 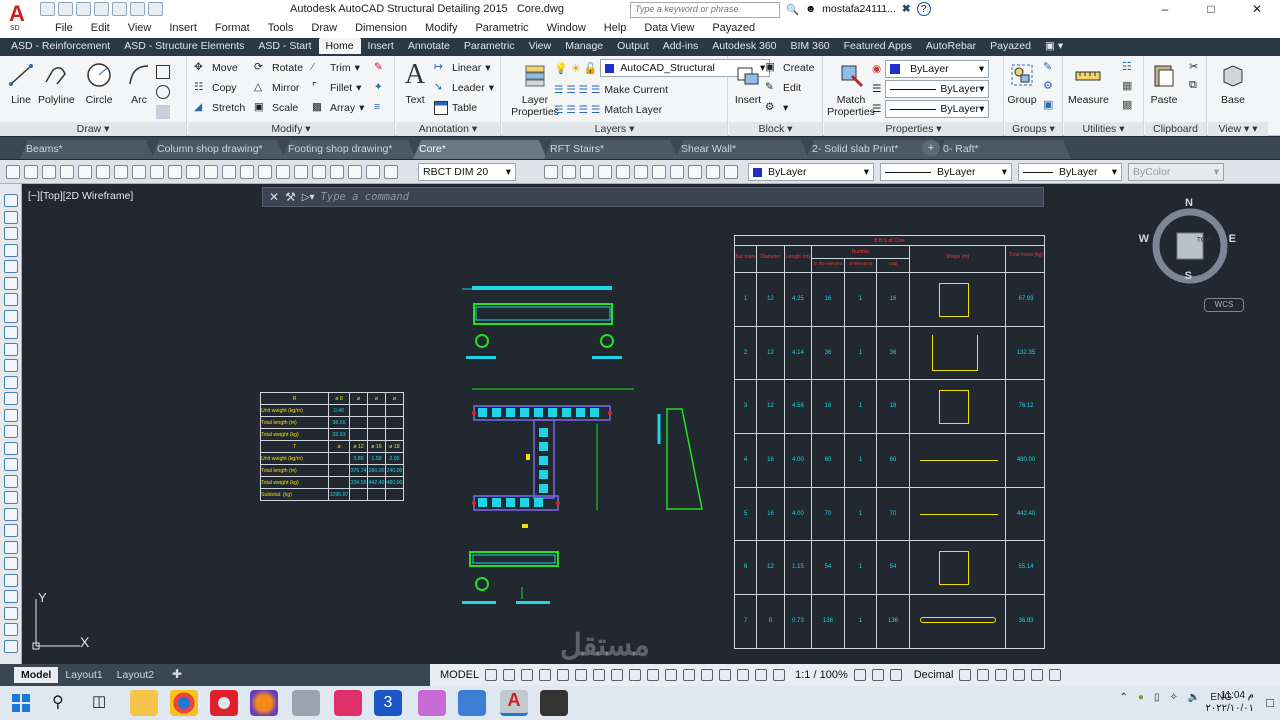 I want to click on ribbon-tab-manage: Manage, so click(x=584, y=46).